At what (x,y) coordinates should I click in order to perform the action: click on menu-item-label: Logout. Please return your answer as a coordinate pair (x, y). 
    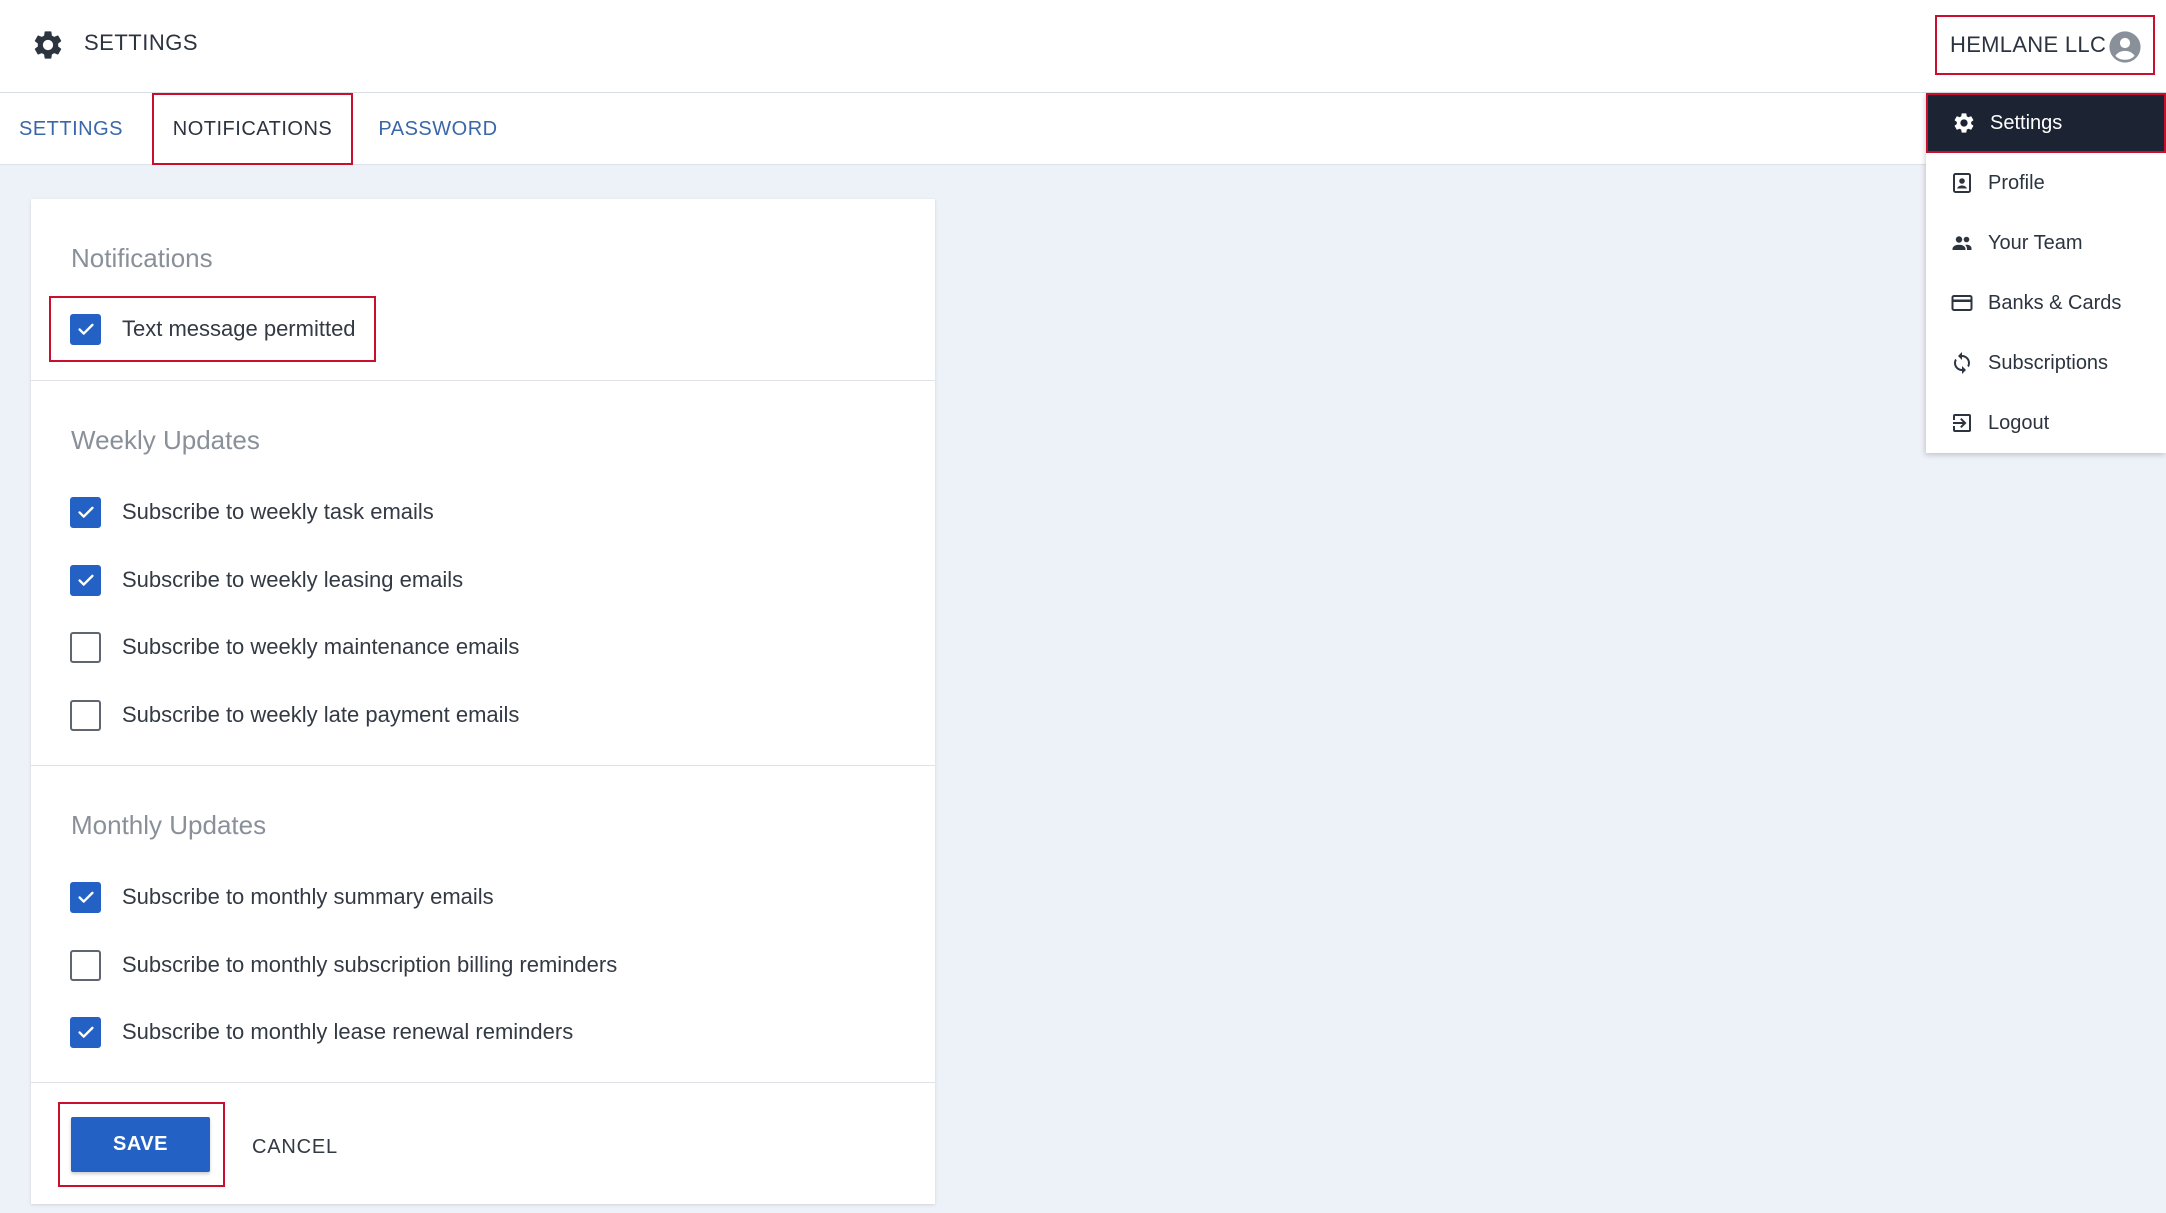
    Looking at the image, I should click on (2019, 422).